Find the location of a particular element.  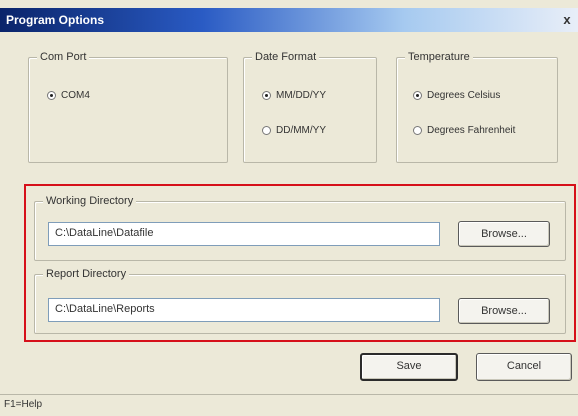

radio-label: Degrees Fahrenheit is located at coordinates (471, 130).